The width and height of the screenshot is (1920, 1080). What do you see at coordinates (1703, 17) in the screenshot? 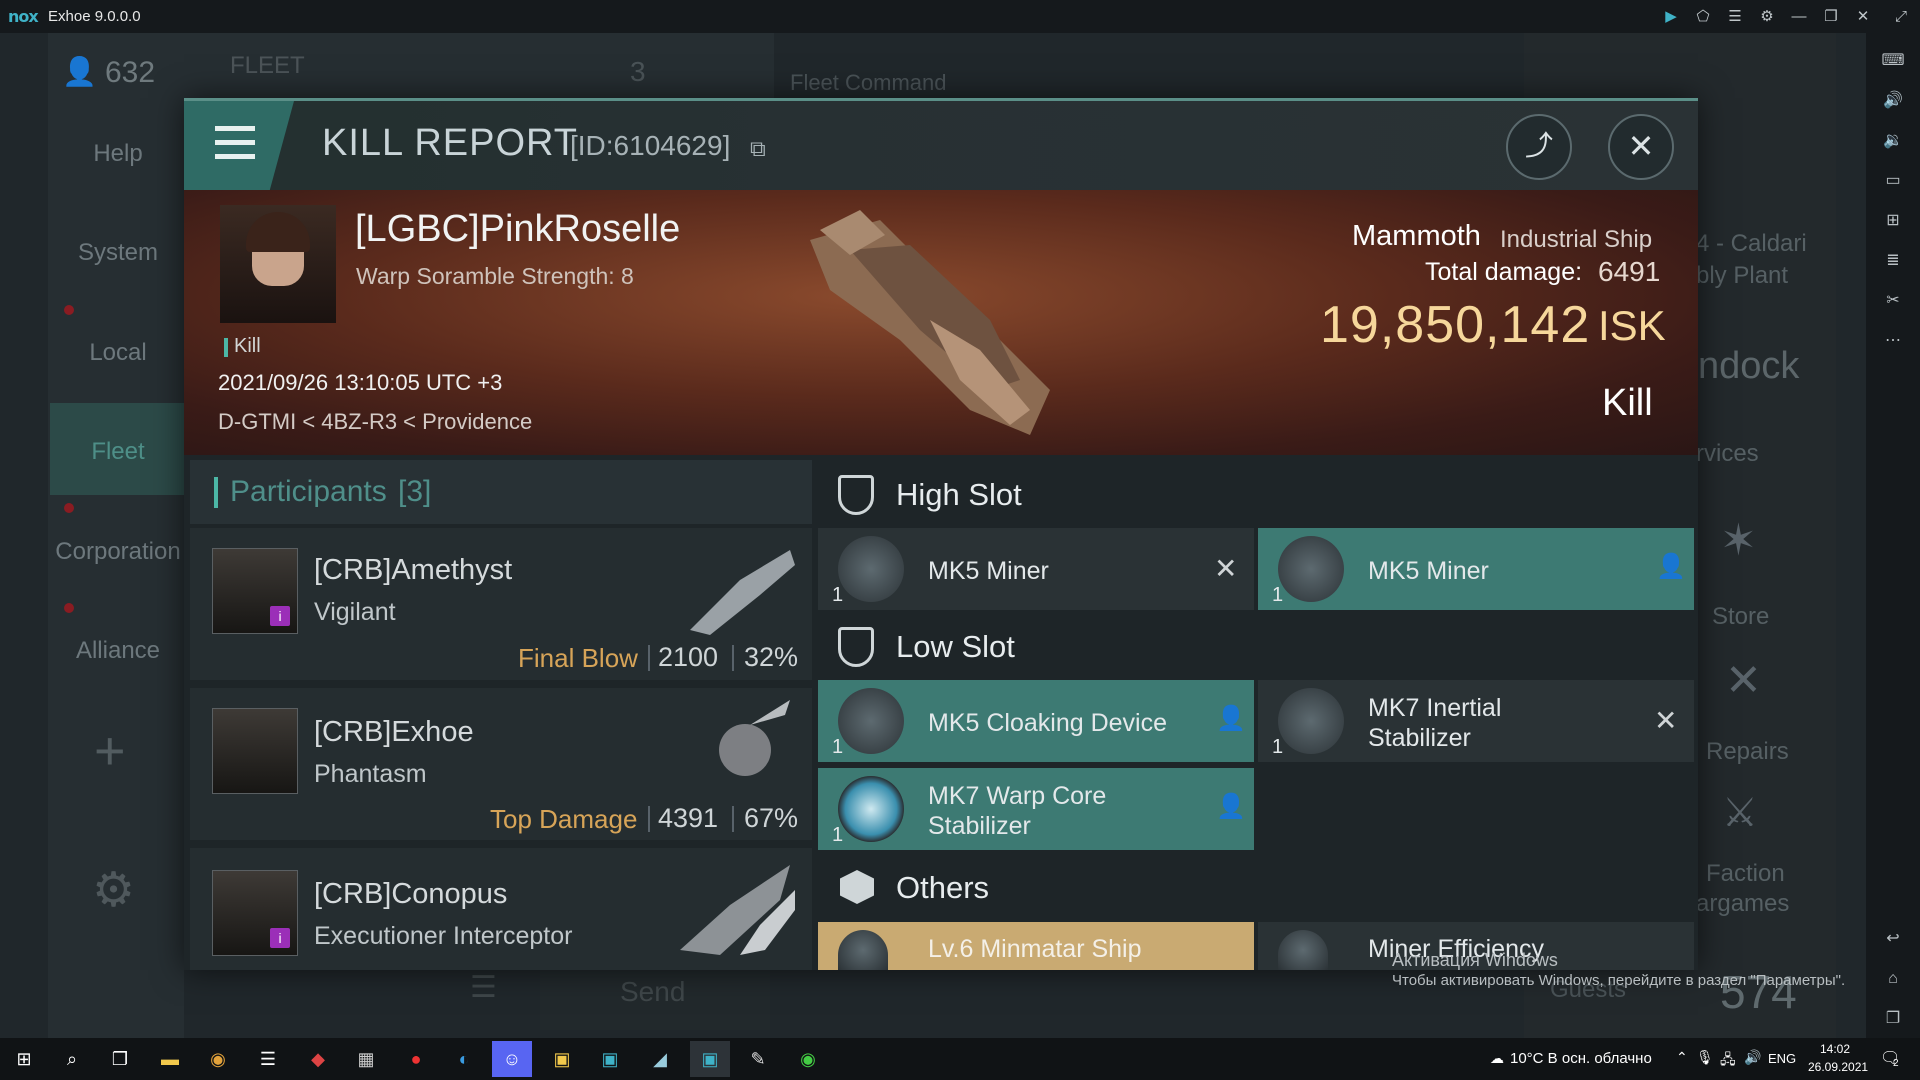
I see `bookmark-icon: ⬠` at bounding box center [1703, 17].